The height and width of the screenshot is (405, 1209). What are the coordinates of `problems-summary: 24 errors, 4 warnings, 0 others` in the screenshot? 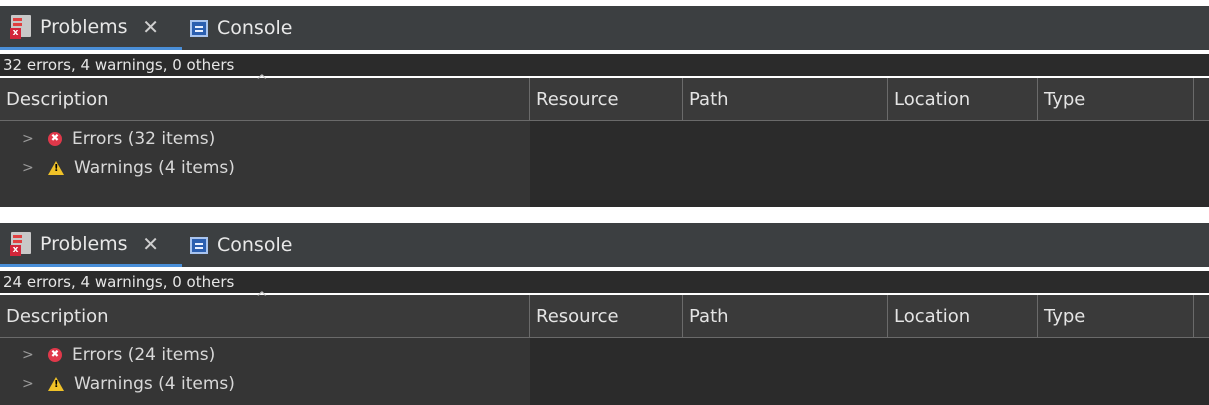 It's located at (604, 282).